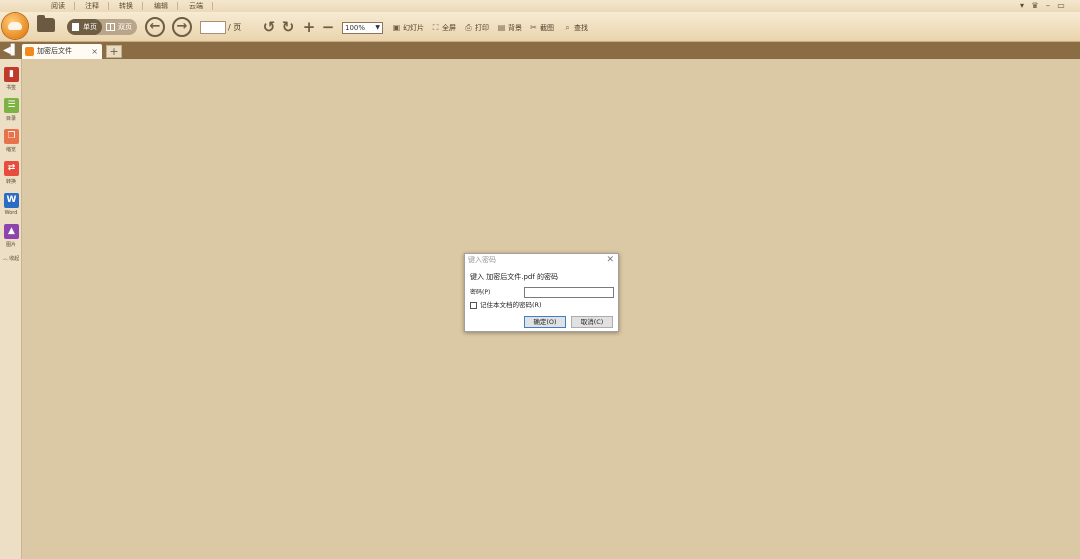 The width and height of the screenshot is (1080, 559). I want to click on sidebar-item-label: 目录, so click(10, 119).